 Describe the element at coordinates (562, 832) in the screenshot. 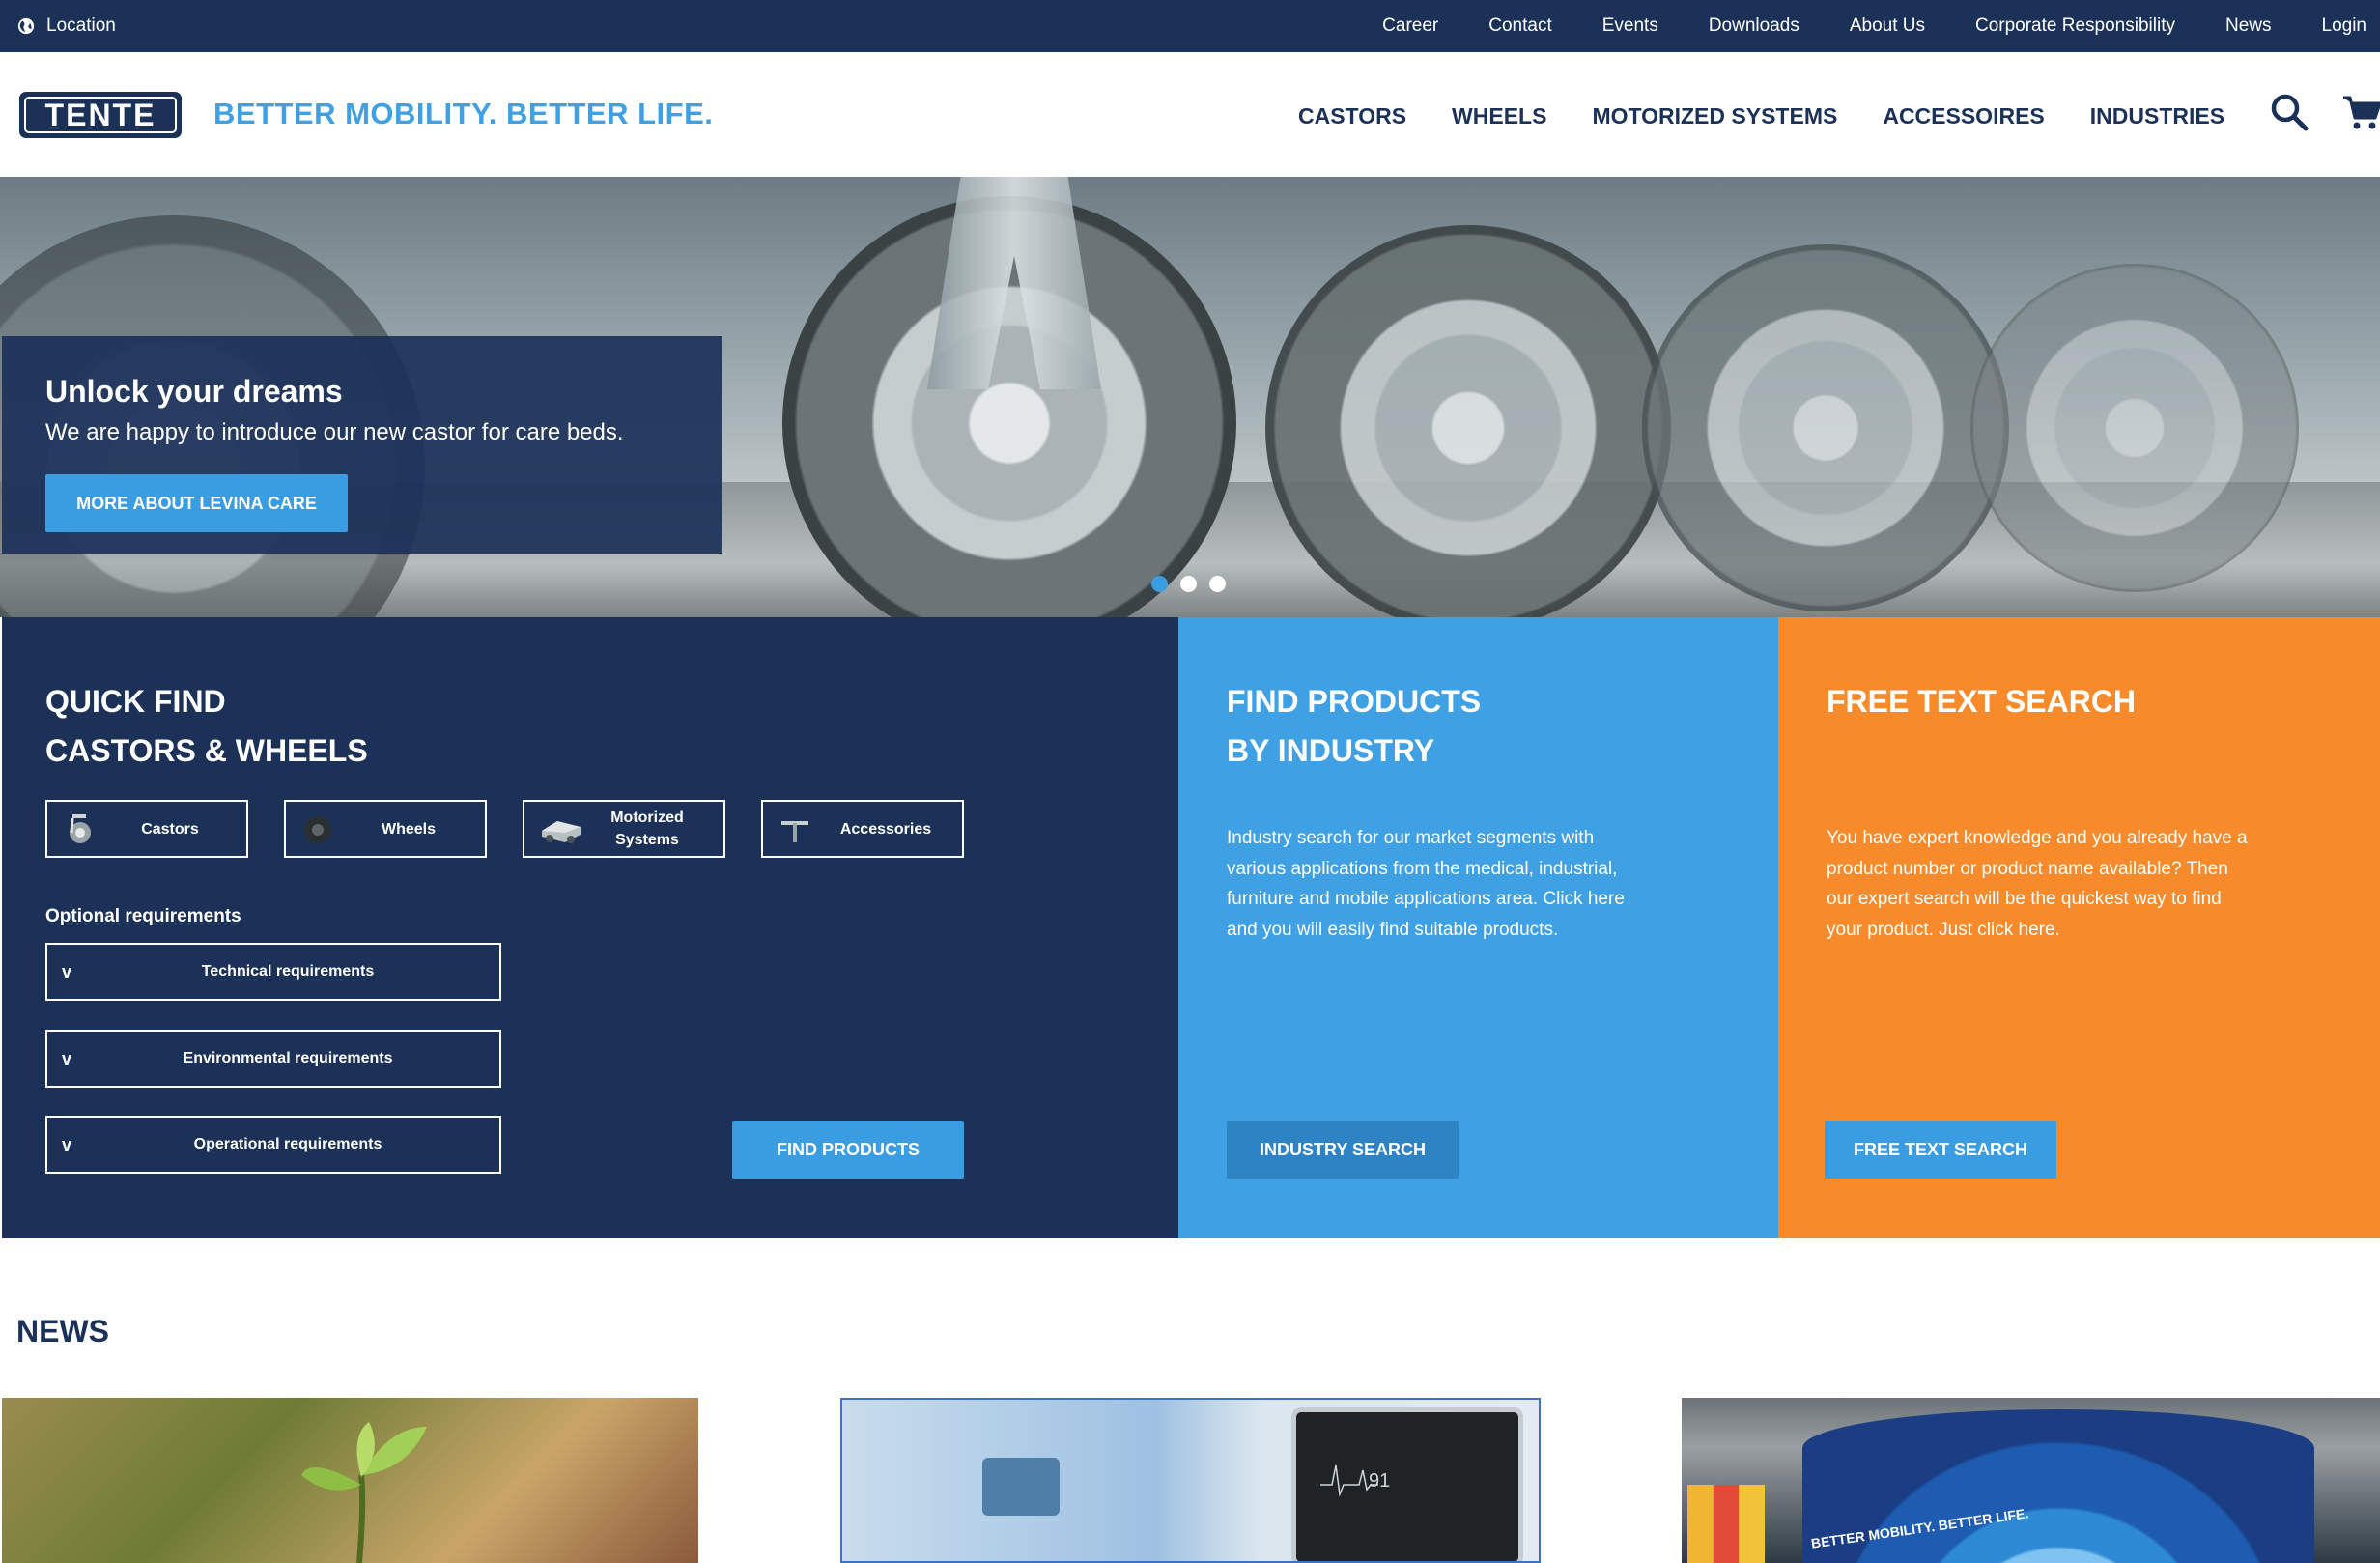

I see `motorized-system-icon` at that location.